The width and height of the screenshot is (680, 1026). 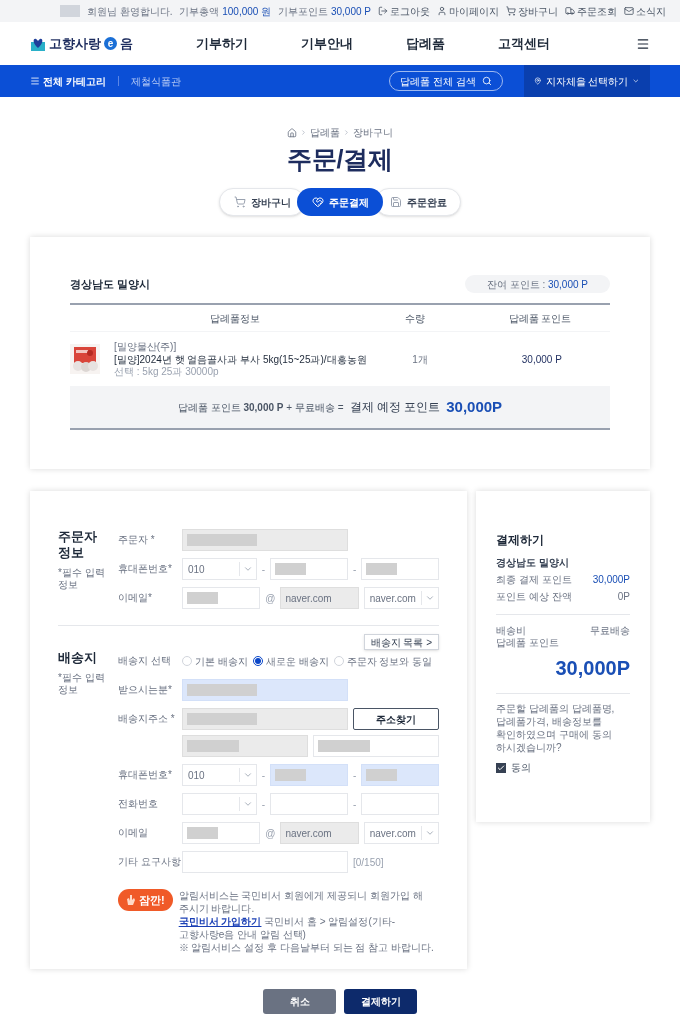 I want to click on product-name: [밀양]2024년 햇 얼음골사과 부사 5kg(15~25과)/대흥농원, so click(x=240, y=359).